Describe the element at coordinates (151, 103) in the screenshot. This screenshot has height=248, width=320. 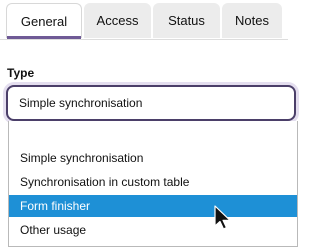
I see `type-select: Simple synchronisation` at that location.